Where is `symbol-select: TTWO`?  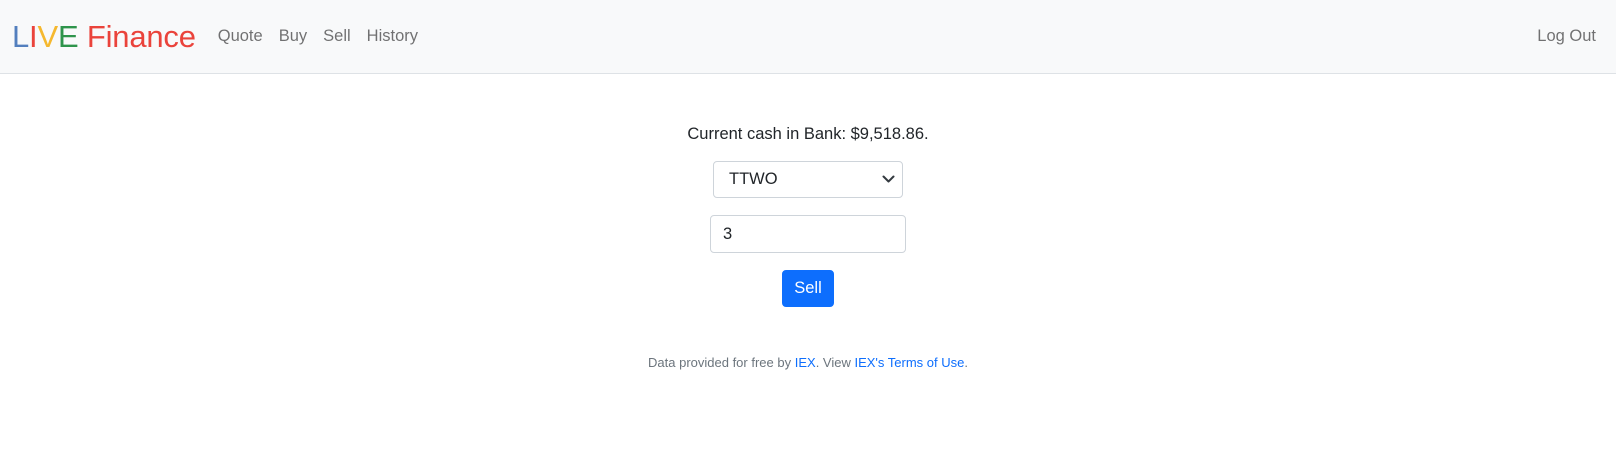
symbol-select: TTWO is located at coordinates (808, 179).